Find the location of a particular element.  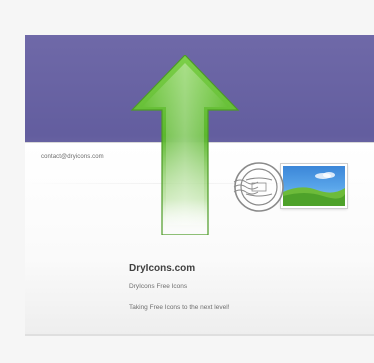

postmark-icon is located at coordinates (259, 187).